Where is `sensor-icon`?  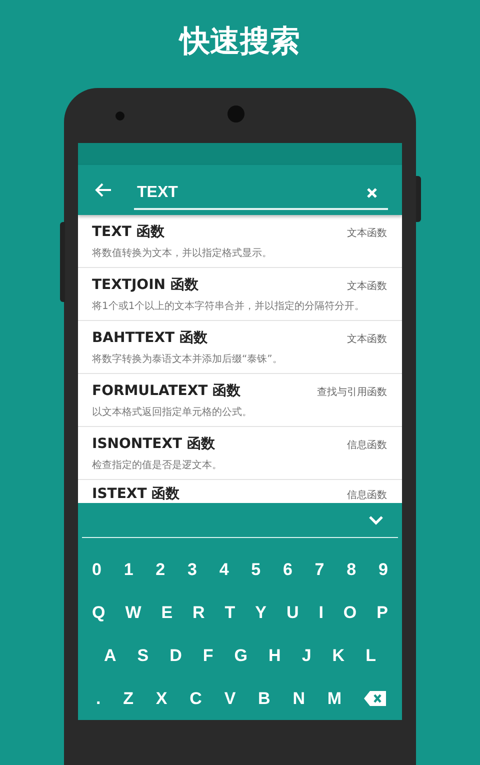
sensor-icon is located at coordinates (120, 115).